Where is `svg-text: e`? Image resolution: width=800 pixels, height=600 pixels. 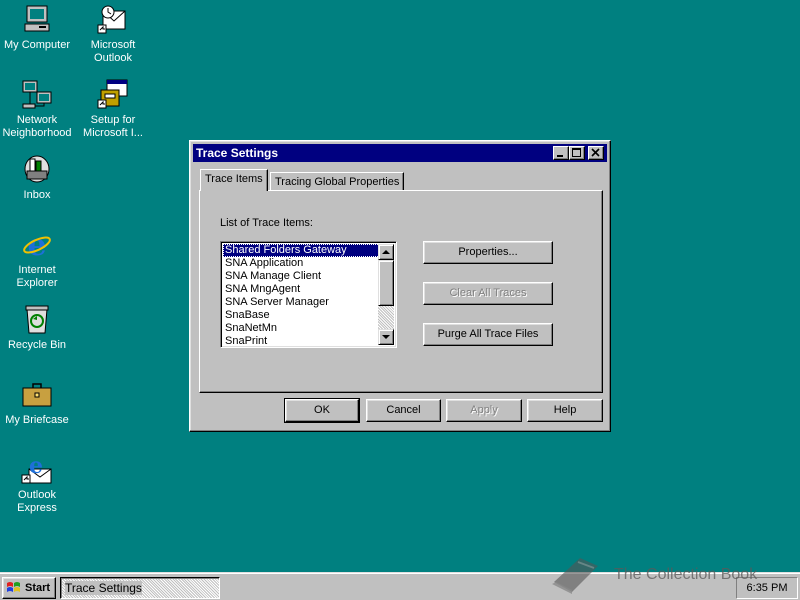
svg-text: e is located at coordinates (36, 466).